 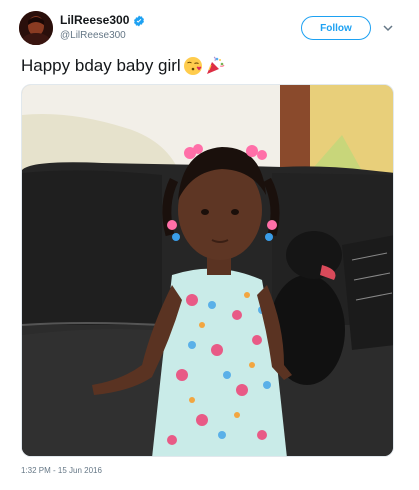 I want to click on chevron-down-icon, so click(x=388, y=28).